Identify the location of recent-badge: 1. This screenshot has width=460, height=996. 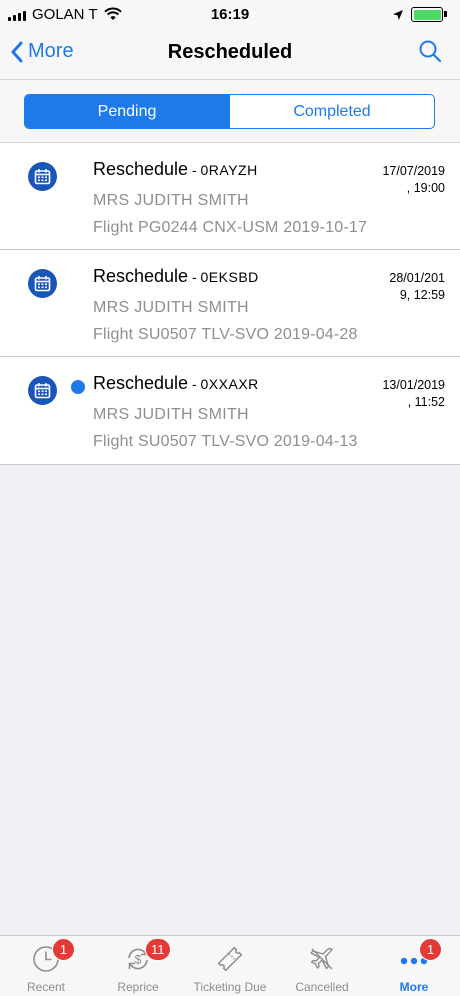
(63, 949).